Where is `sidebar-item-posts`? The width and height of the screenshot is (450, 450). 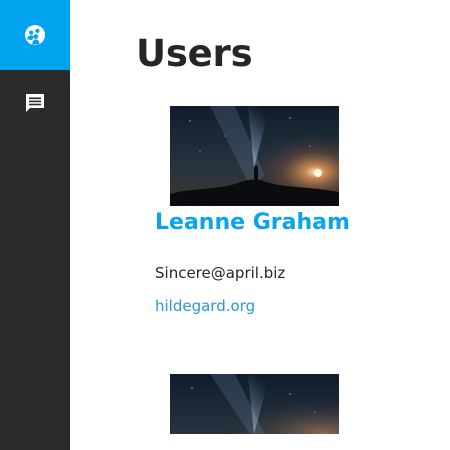 sidebar-item-posts is located at coordinates (35, 103).